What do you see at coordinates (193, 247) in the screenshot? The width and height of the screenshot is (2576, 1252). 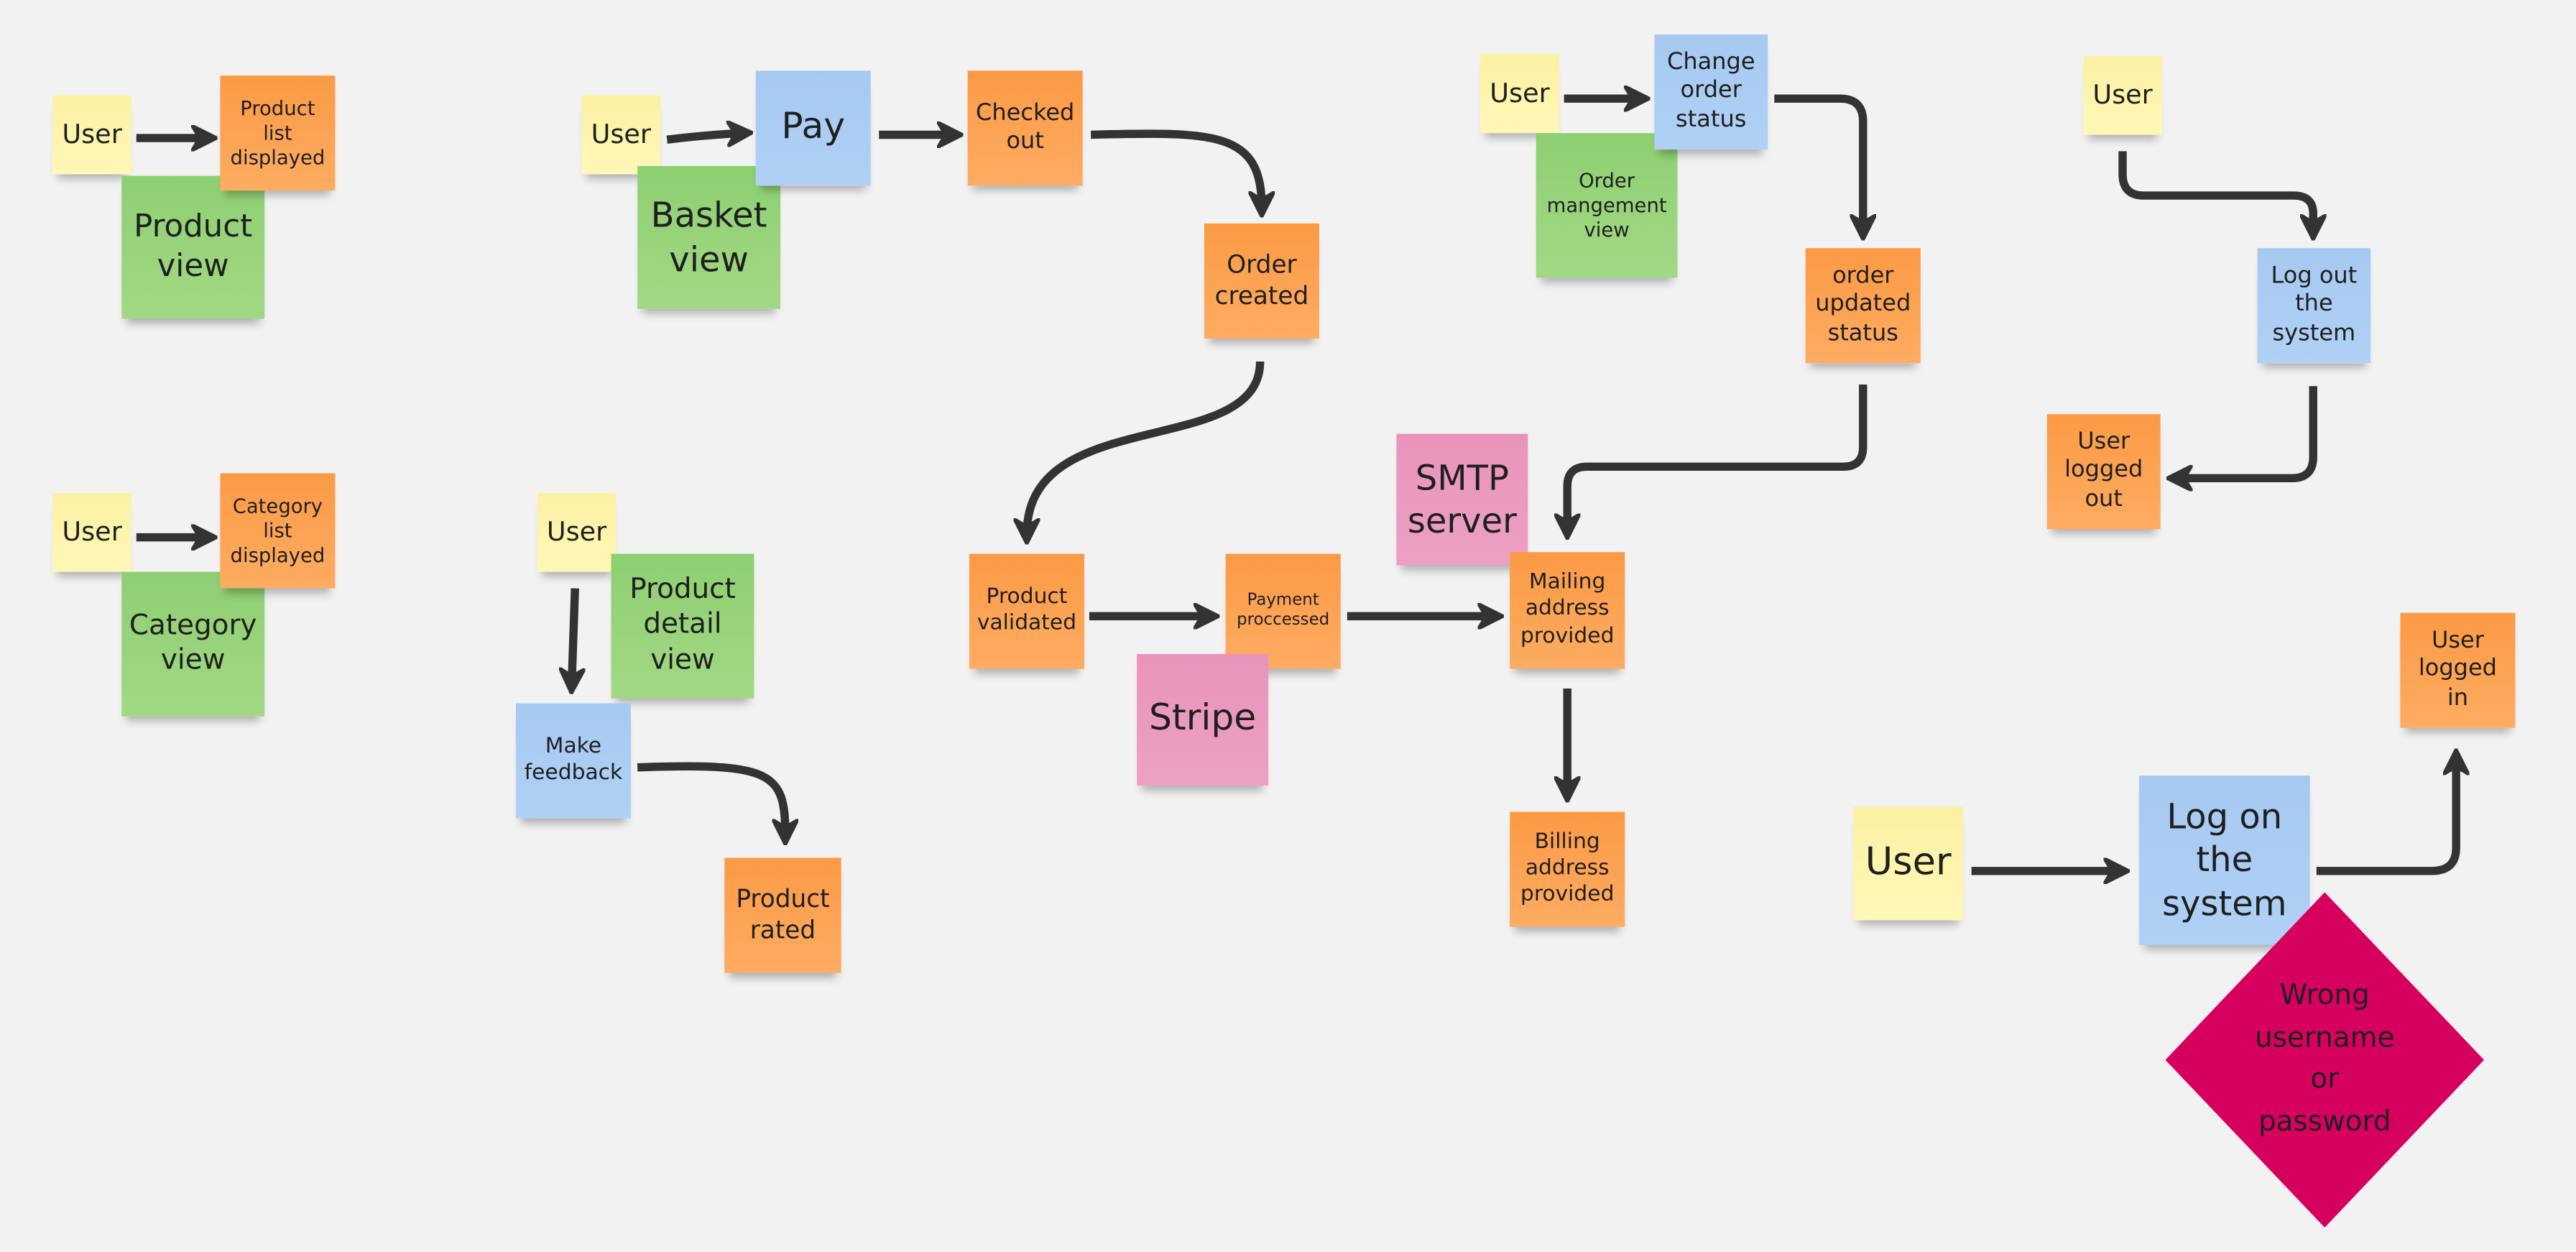 I see `view-product-view-note: Product view` at bounding box center [193, 247].